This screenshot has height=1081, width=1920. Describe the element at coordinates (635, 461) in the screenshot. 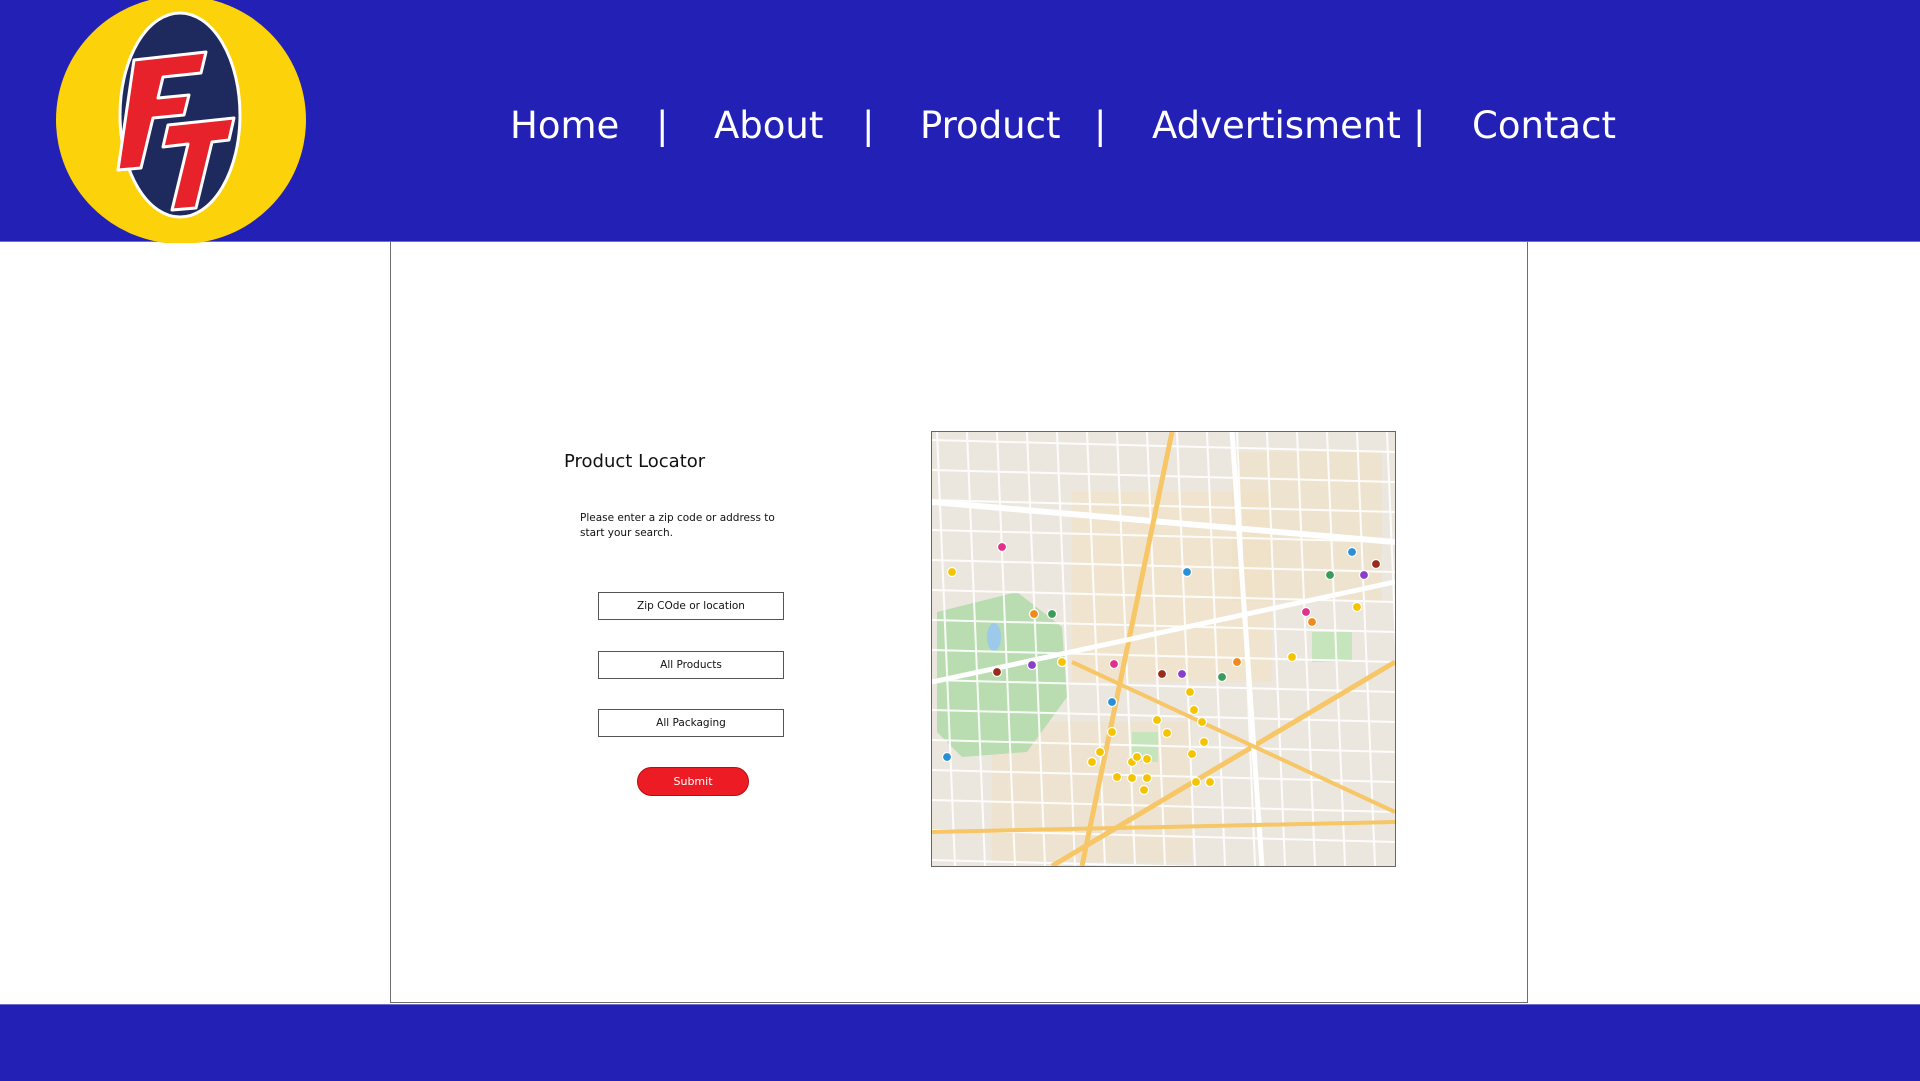

I see `page-title: Product Locator` at that location.